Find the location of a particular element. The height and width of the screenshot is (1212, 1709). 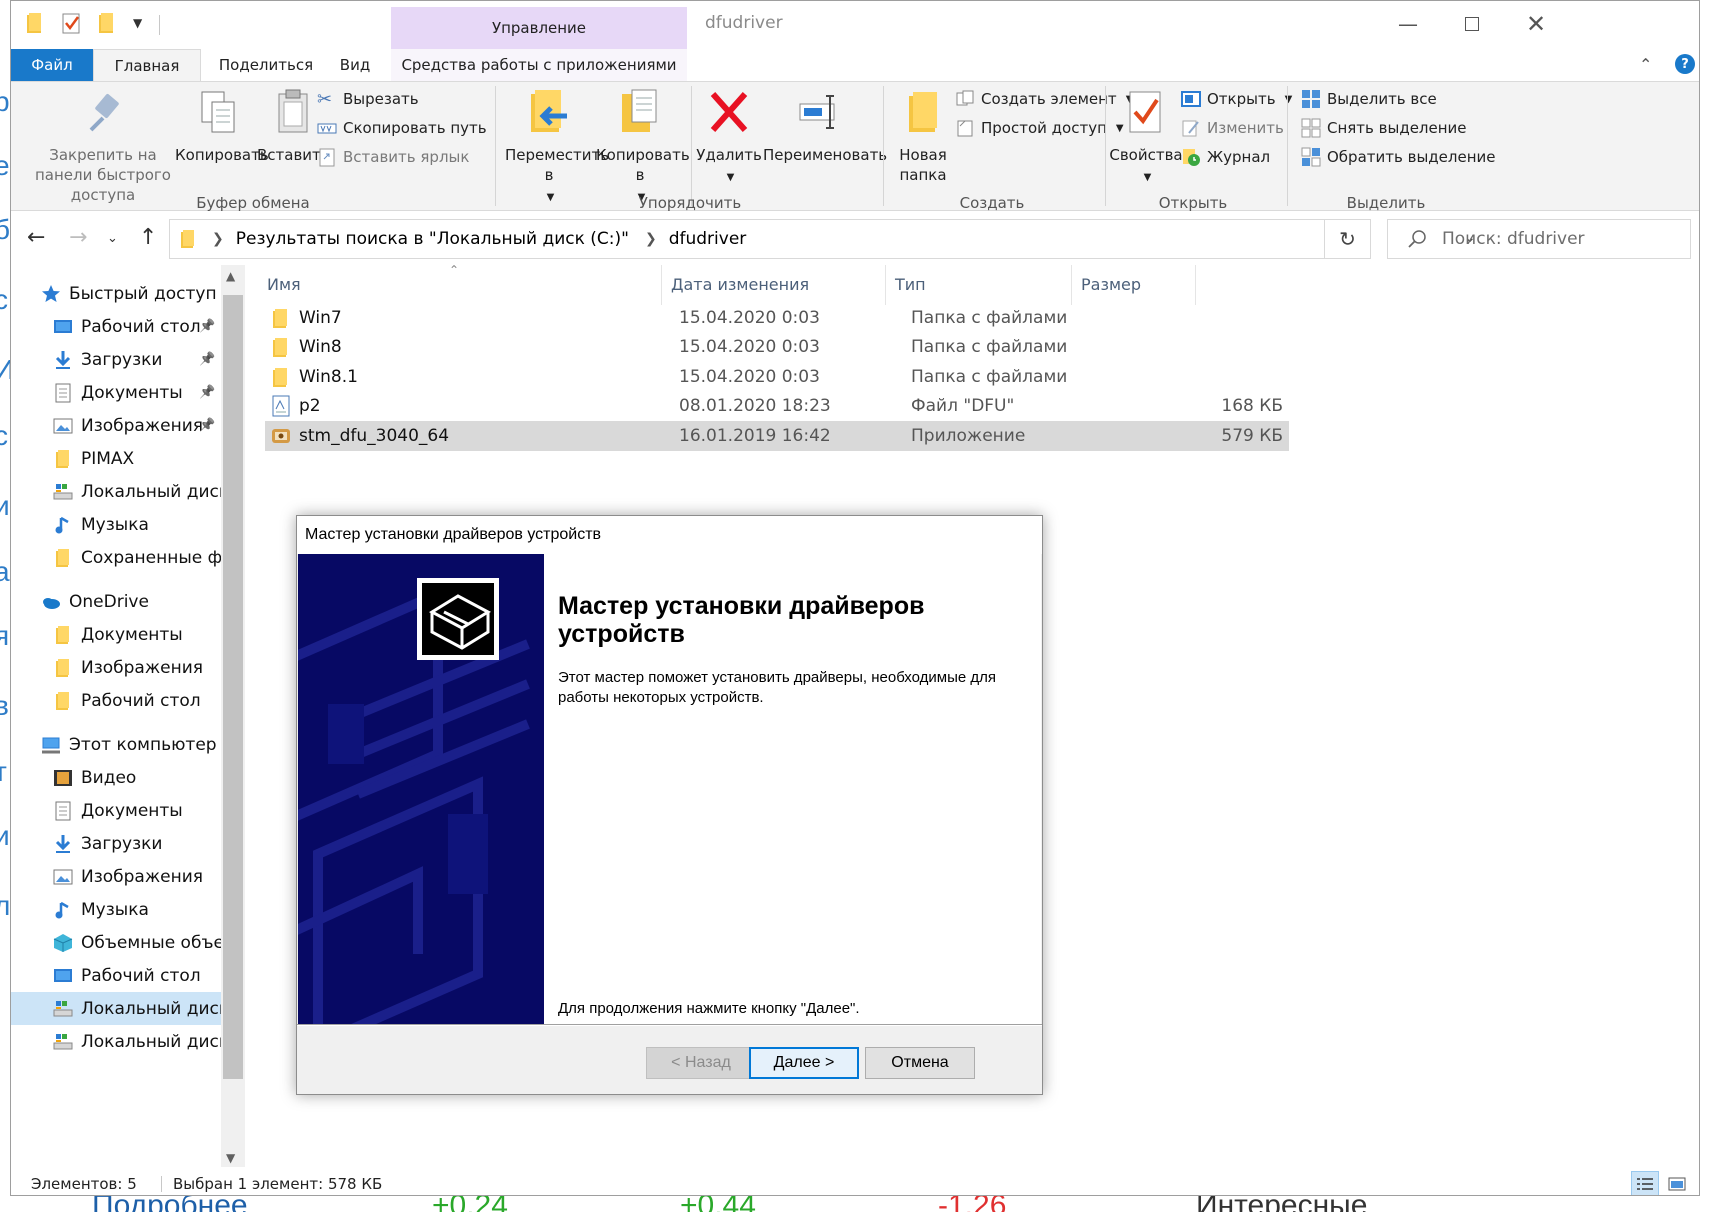

new-item-button: Создать элемент▼ is located at coordinates (1044, 99).